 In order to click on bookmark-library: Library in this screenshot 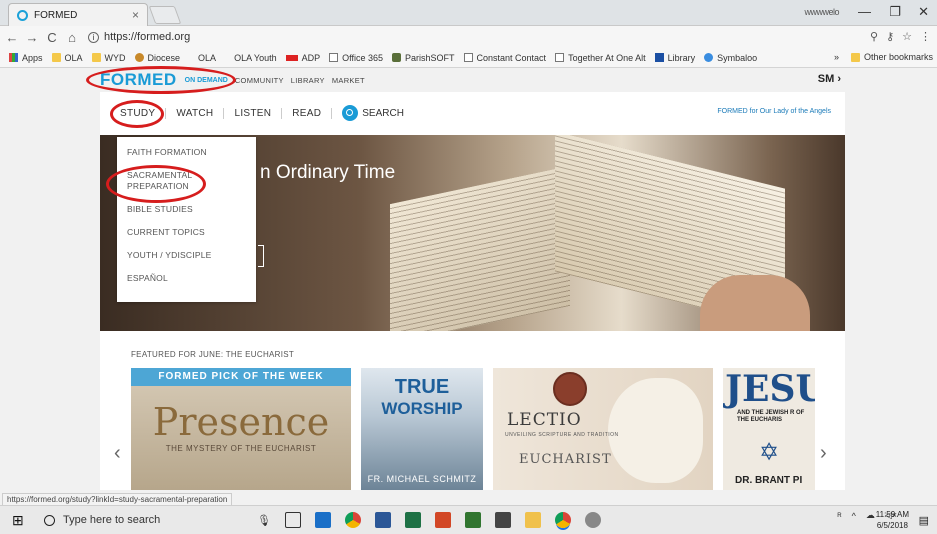, I will do `click(674, 58)`.